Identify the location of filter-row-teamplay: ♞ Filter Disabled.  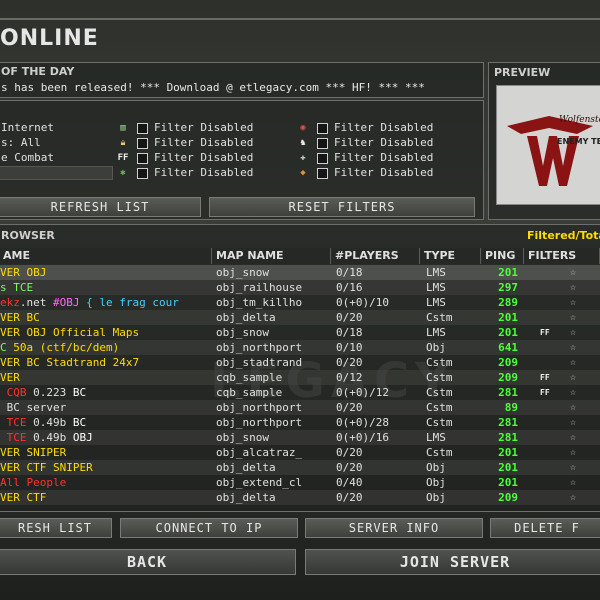
(365, 142).